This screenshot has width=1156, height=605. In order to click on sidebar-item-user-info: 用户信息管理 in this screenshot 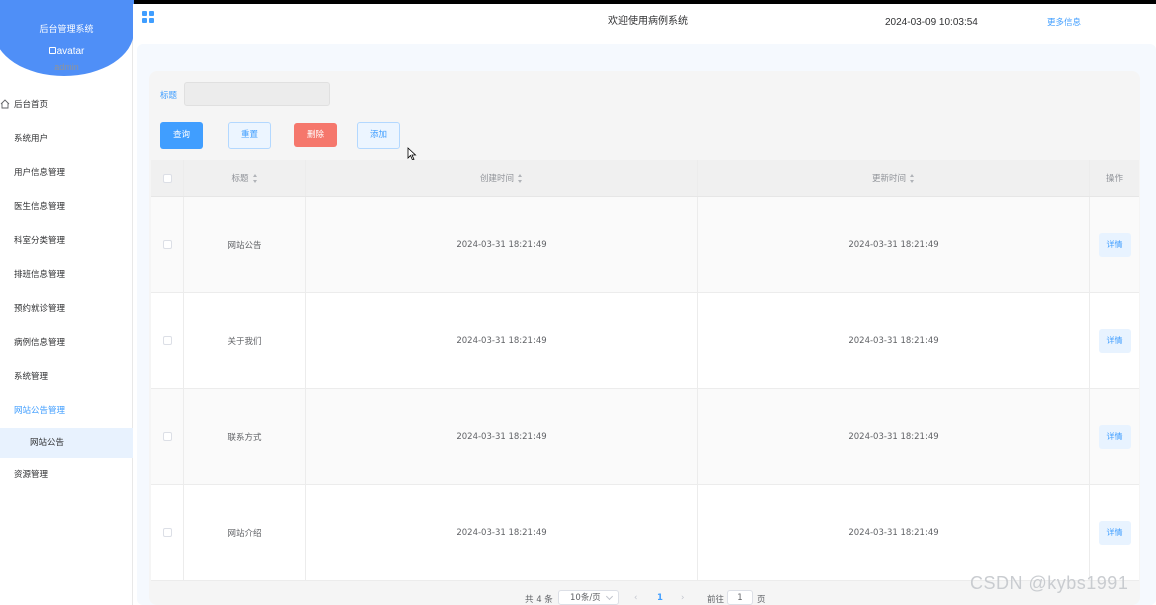, I will do `click(66, 173)`.